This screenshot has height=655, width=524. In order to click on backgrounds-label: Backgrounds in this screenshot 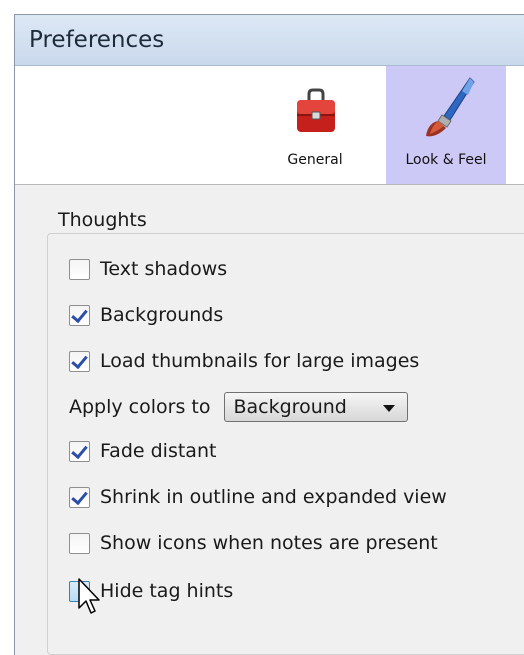, I will do `click(162, 315)`.